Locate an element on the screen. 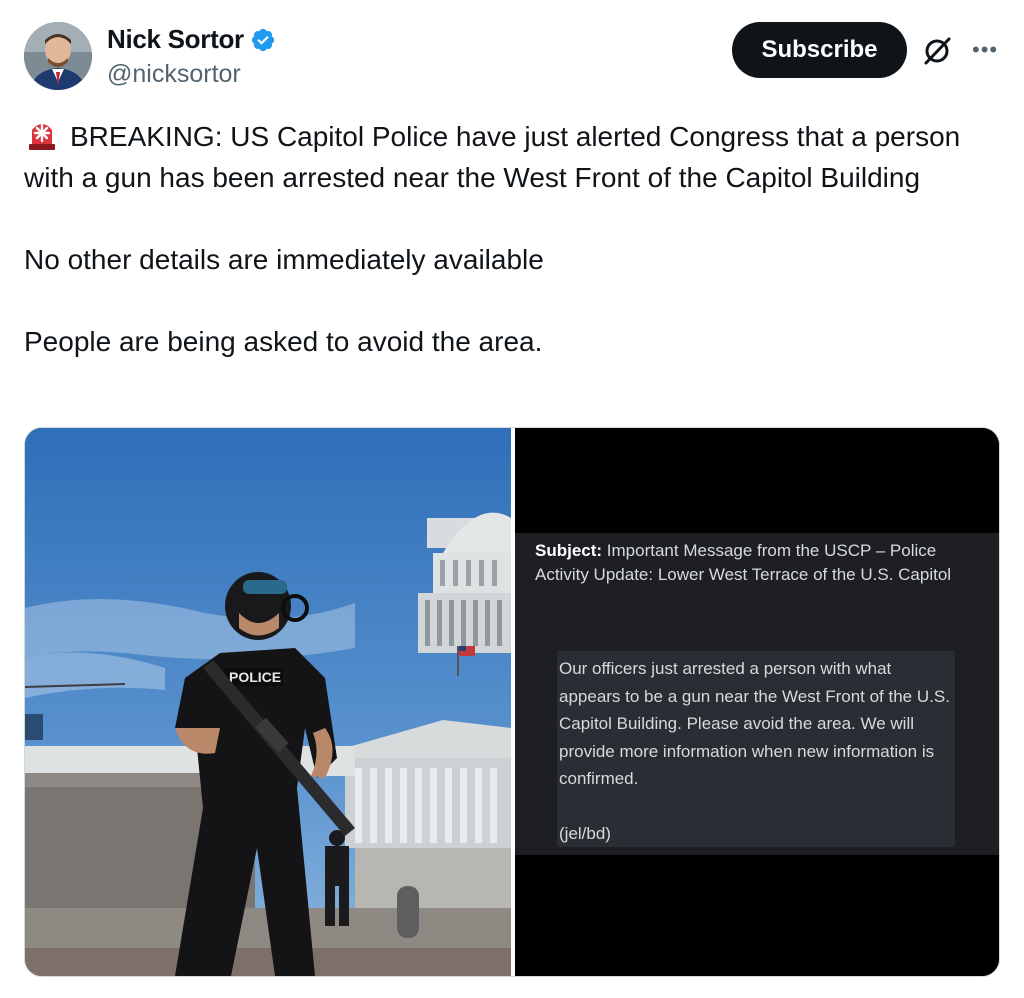  rotating-light-icon is located at coordinates (42, 134).